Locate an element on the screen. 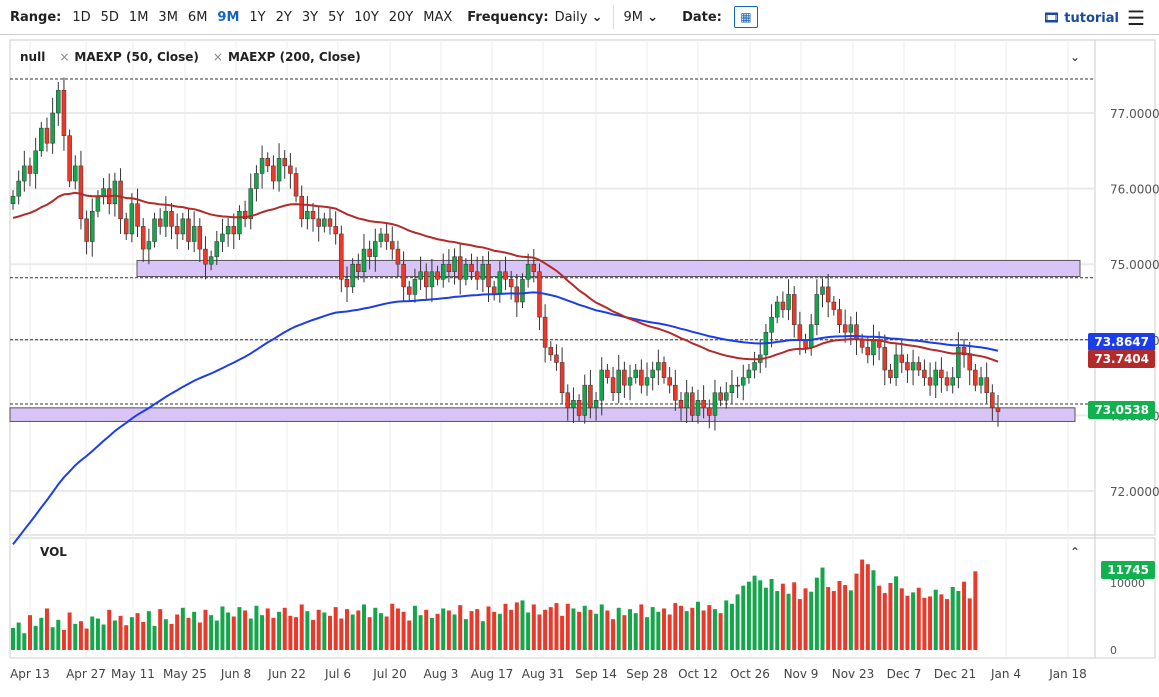  x-tick-label: Dec 21 is located at coordinates (955, 674).